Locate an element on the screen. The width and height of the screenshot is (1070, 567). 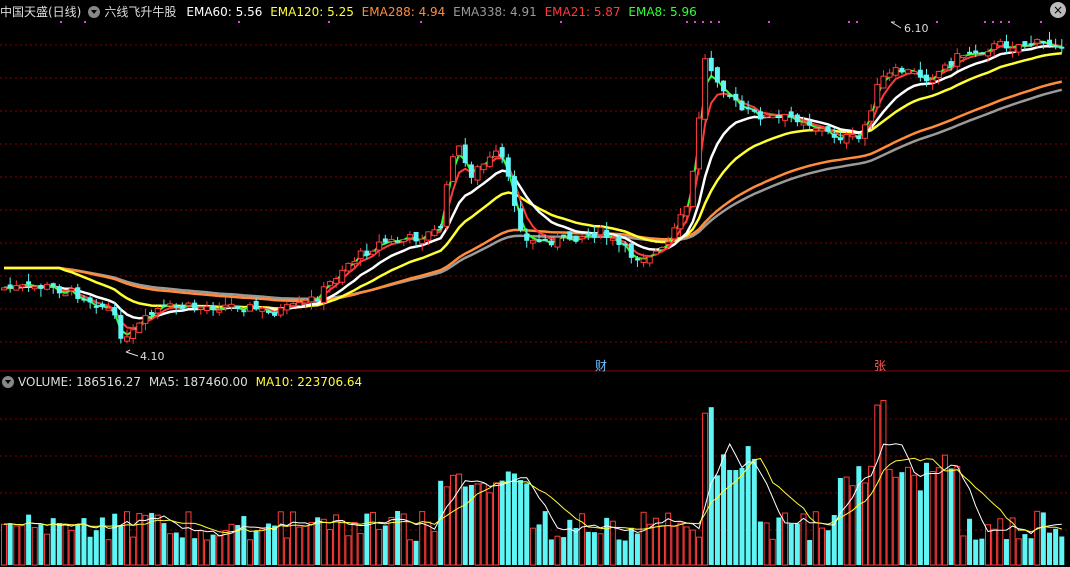
volume-ma5-value: MA5: 187460.00 is located at coordinates (198, 382).